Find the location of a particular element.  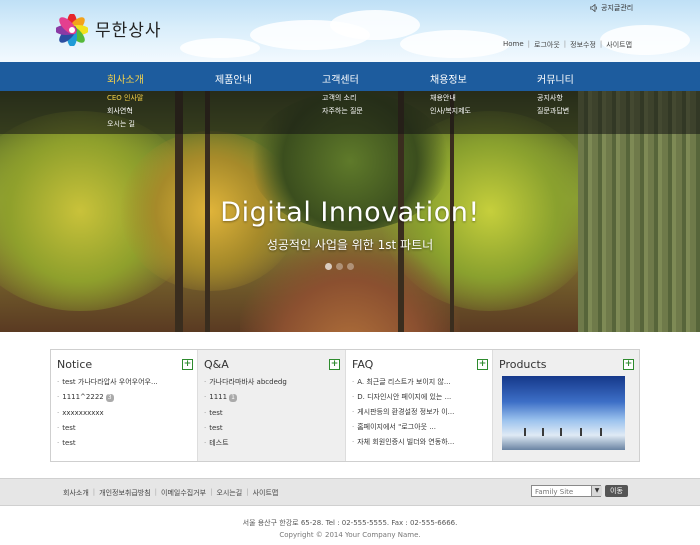

qna-more-icon: + is located at coordinates (334, 364).